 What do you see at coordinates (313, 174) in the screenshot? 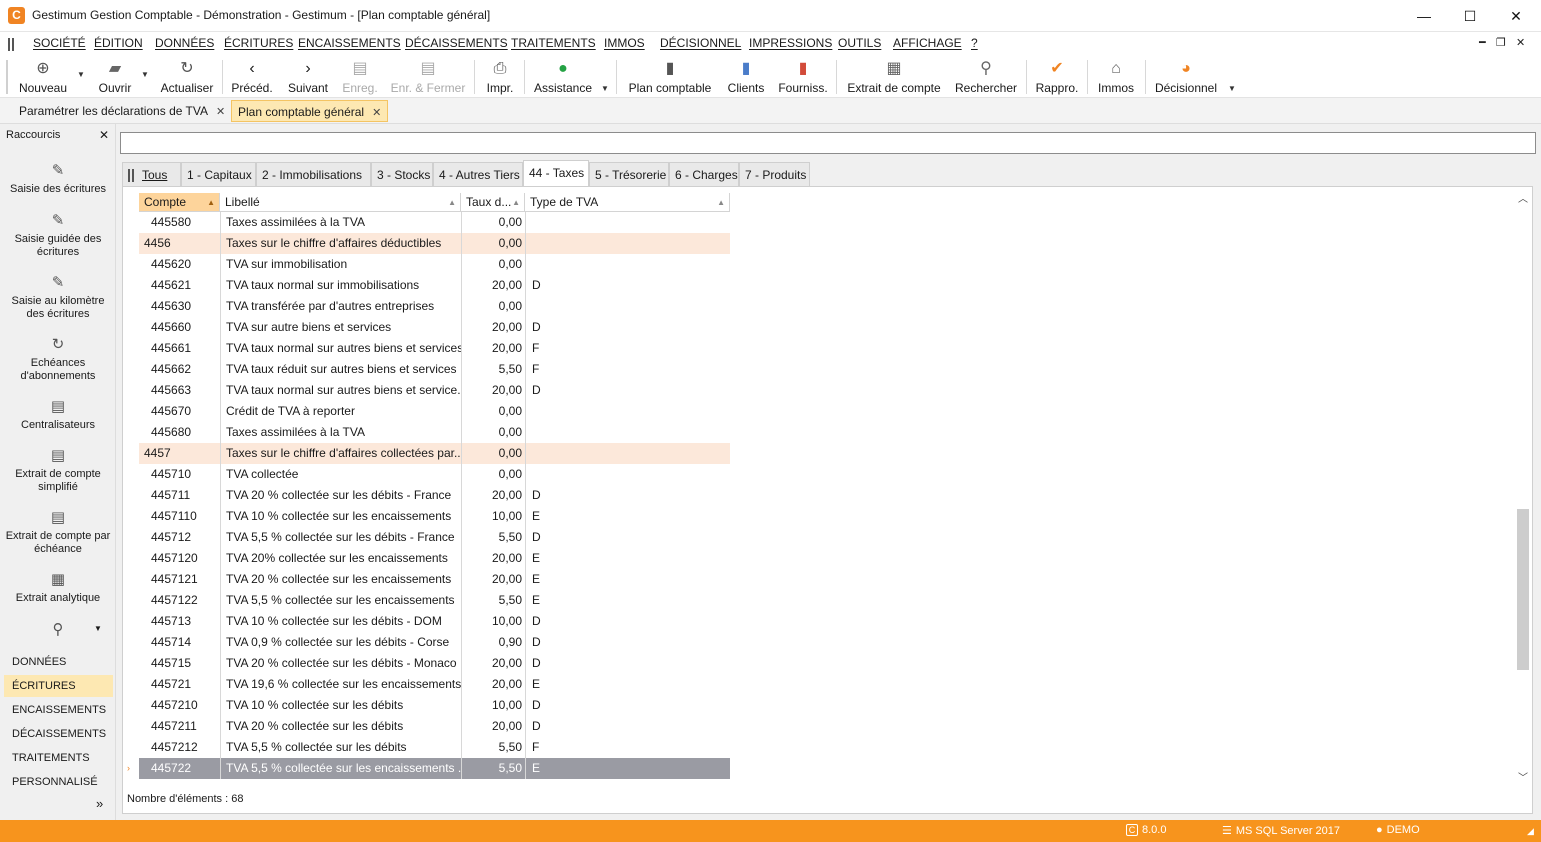
I see `tab-immobilisations: 2 - Immobilisations` at bounding box center [313, 174].